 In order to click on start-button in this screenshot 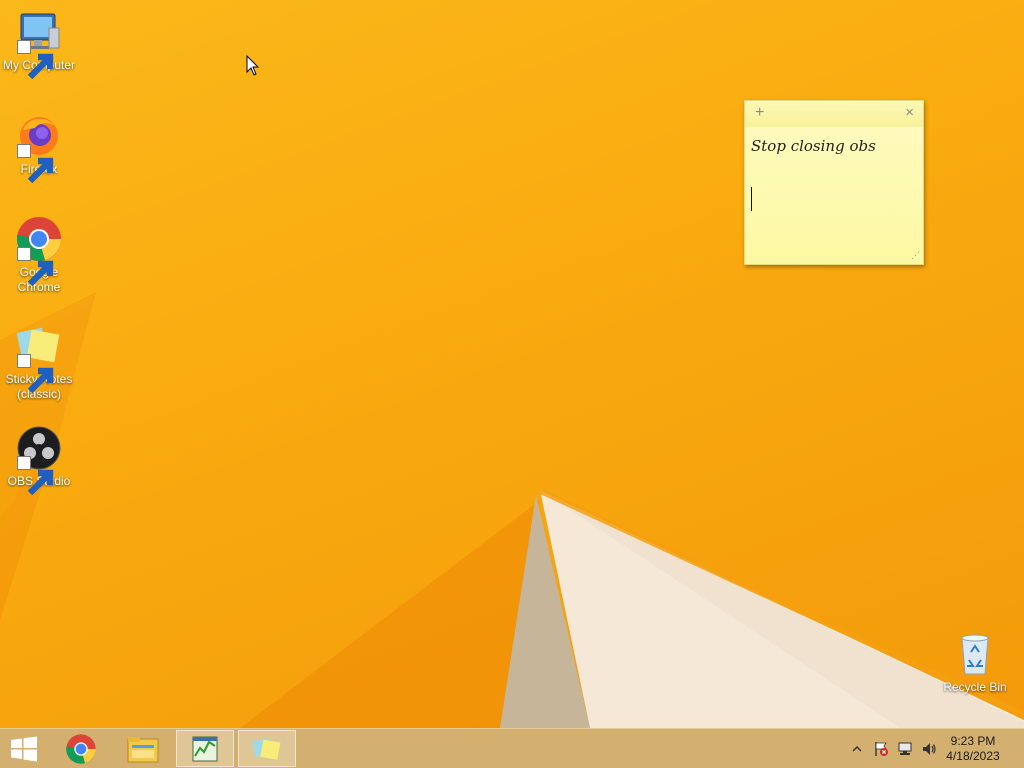, I will do `click(24, 748)`.